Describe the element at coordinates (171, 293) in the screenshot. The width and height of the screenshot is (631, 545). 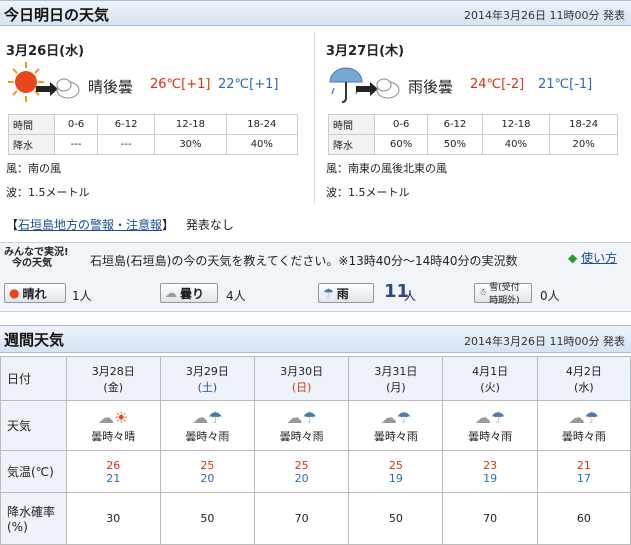
I see `cloud-icon: ☁` at that location.